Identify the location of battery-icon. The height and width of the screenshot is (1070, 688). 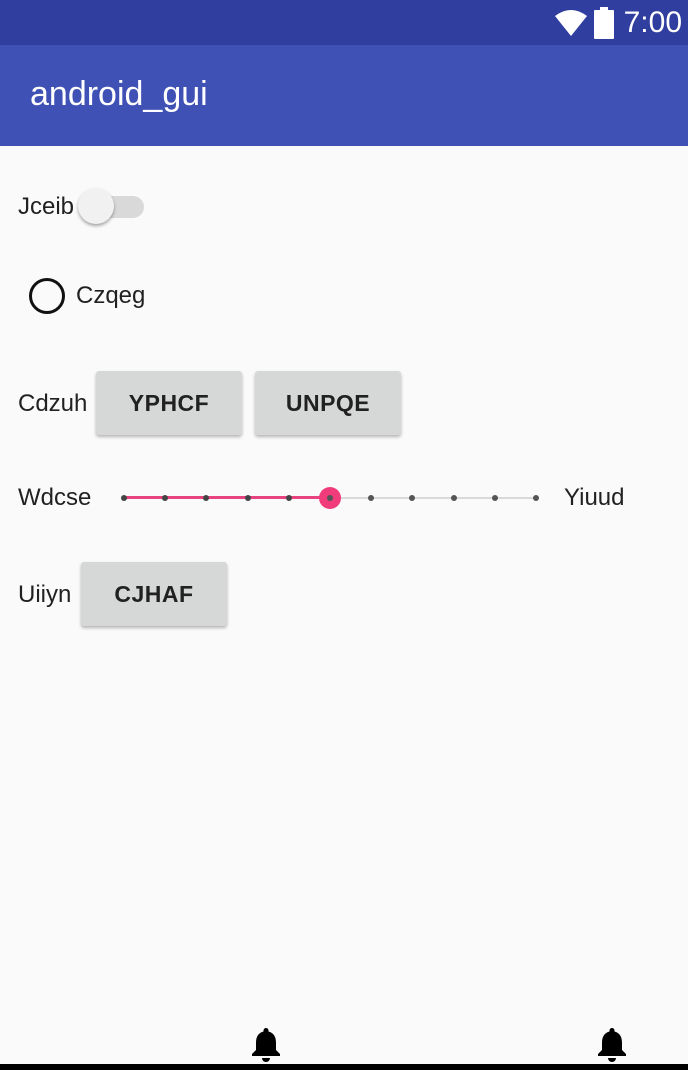
(603, 22).